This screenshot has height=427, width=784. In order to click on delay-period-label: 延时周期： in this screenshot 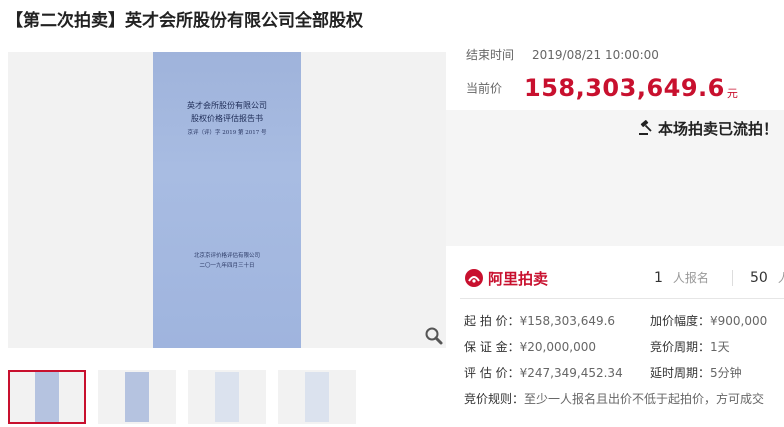, I will do `click(680, 373)`.